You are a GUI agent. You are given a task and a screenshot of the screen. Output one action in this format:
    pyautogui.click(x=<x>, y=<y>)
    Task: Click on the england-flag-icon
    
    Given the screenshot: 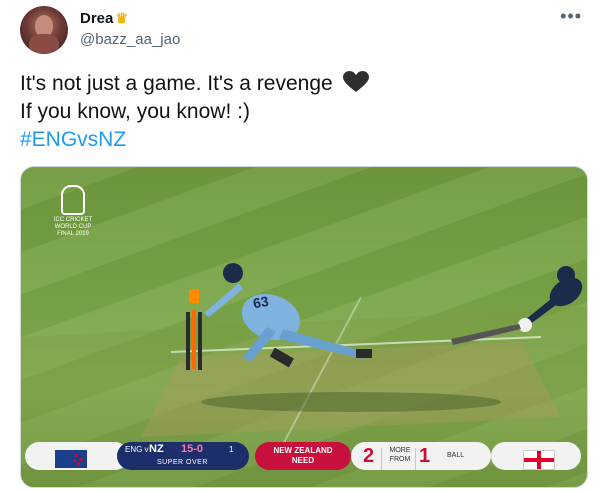 What is the action you would take?
    pyautogui.click(x=539, y=460)
    